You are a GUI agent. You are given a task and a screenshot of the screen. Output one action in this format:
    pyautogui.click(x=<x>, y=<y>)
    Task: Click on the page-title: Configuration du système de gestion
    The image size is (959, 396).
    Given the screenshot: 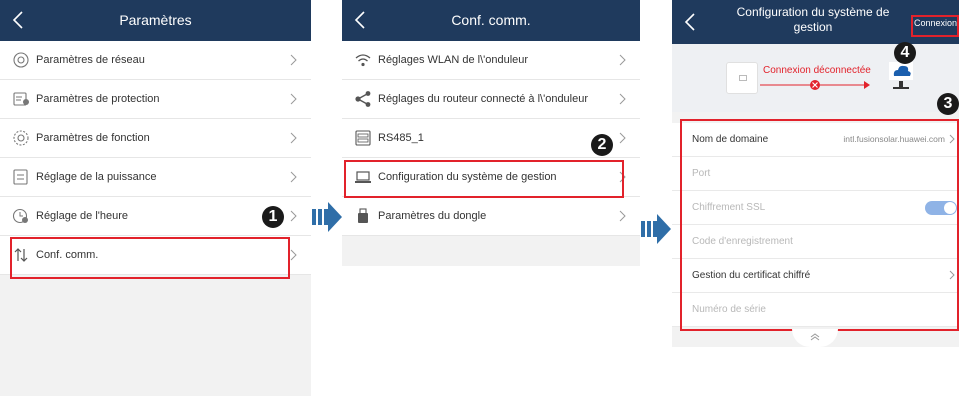 What is the action you would take?
    pyautogui.click(x=813, y=20)
    